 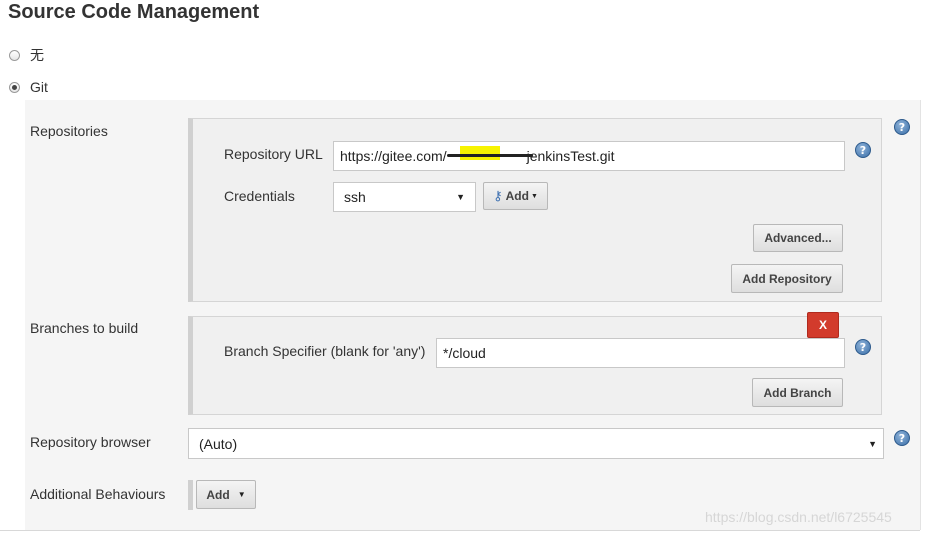 What do you see at coordinates (355, 197) in the screenshot?
I see `credentials-selected: ssh` at bounding box center [355, 197].